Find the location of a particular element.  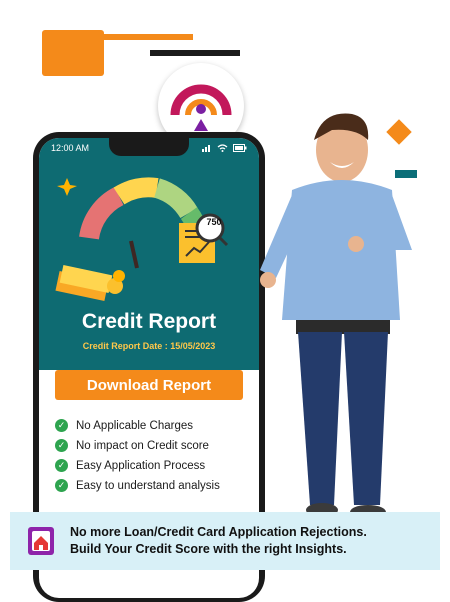

phone-notch is located at coordinates (149, 147).